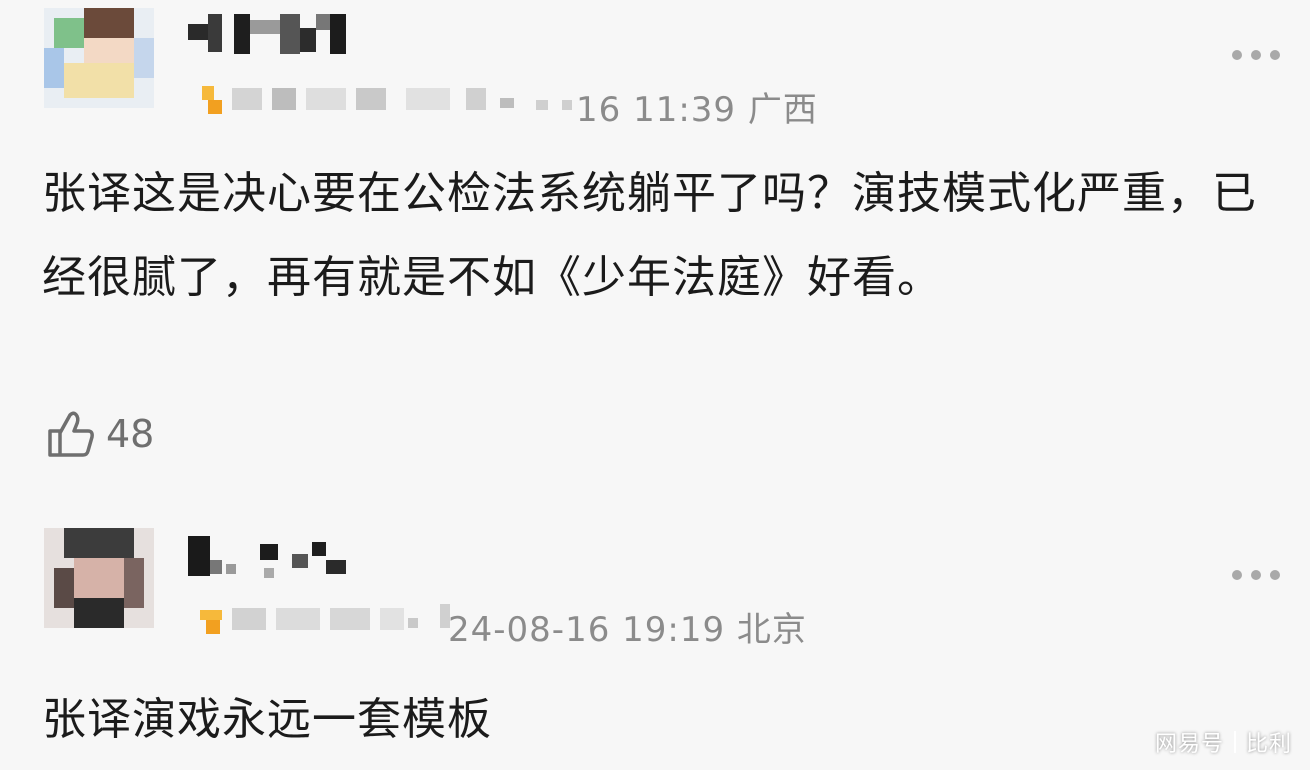 The height and width of the screenshot is (770, 1310). I want to click on like-count: 48, so click(130, 434).